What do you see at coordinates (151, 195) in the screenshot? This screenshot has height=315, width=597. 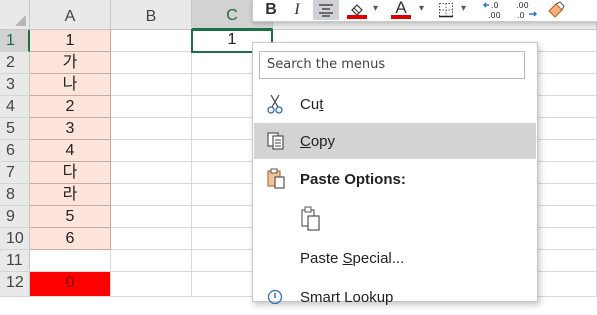 I see `cell-b8` at bounding box center [151, 195].